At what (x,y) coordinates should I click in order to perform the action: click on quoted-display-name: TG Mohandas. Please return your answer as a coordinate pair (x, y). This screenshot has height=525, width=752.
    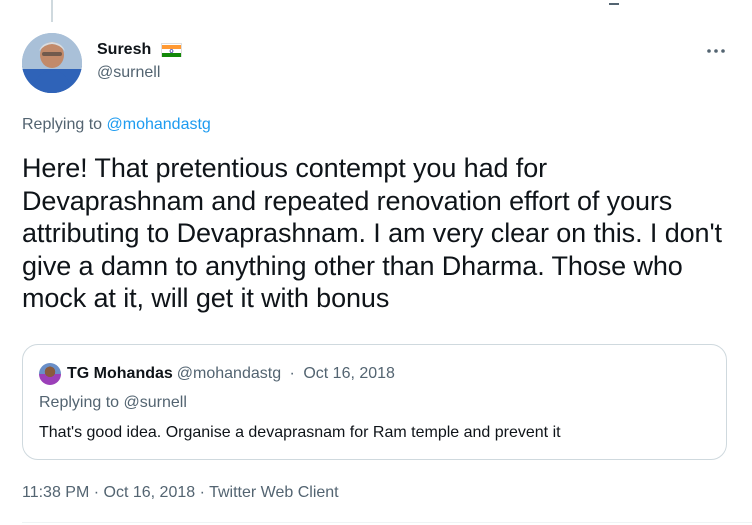
    Looking at the image, I should click on (120, 373).